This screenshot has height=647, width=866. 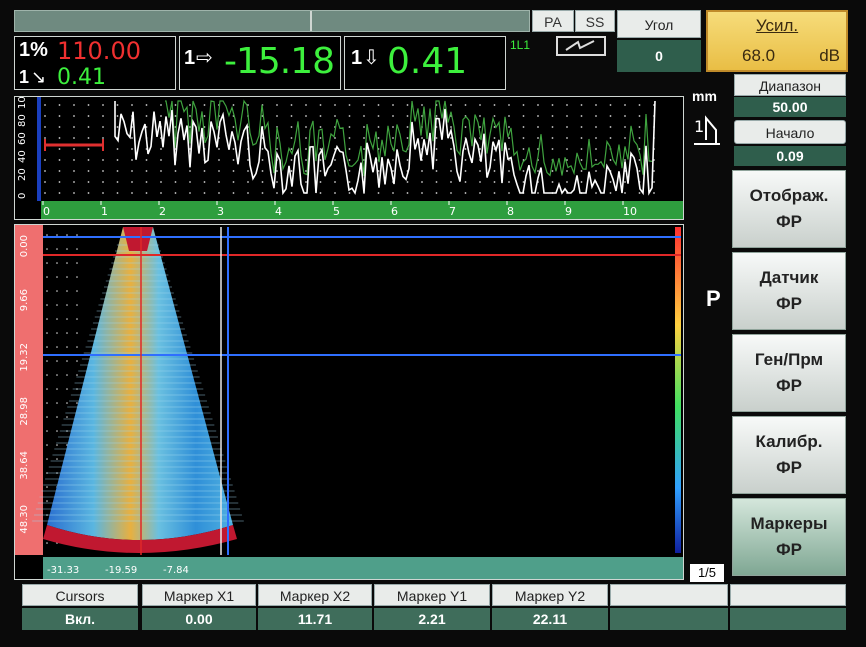 I want to click on a-scan-x-tick: 8, so click(x=510, y=211).